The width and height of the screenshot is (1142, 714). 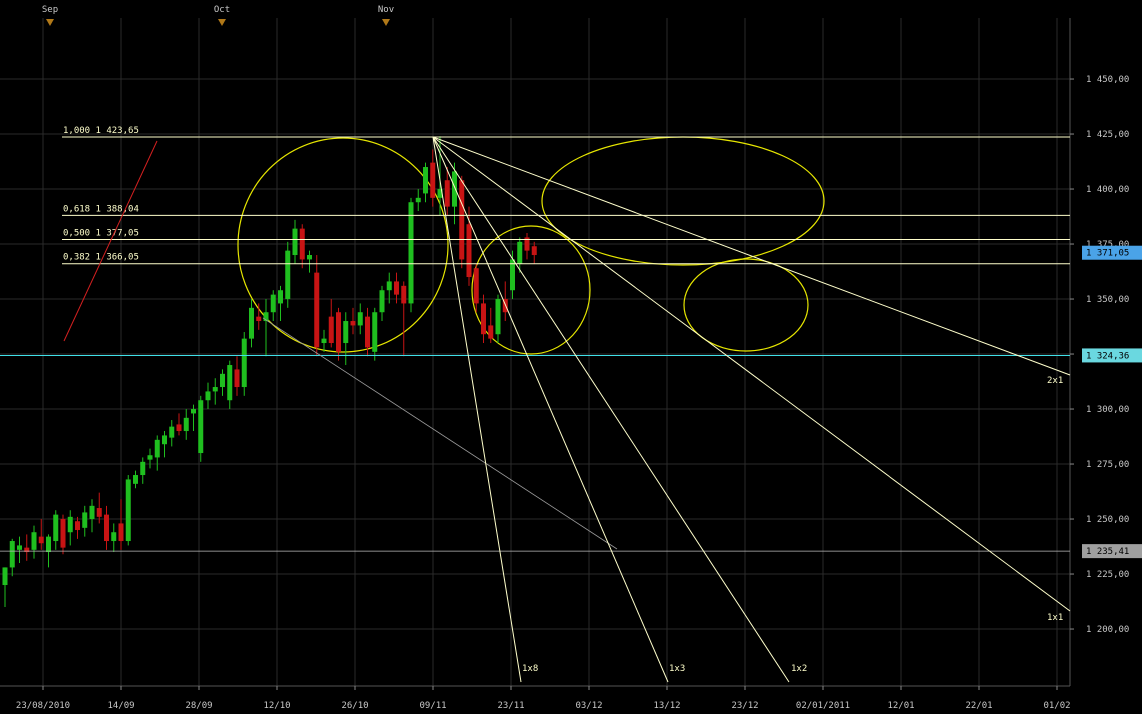 I want to click on x-tick-label: 02/01/2011, so click(x=823, y=706).